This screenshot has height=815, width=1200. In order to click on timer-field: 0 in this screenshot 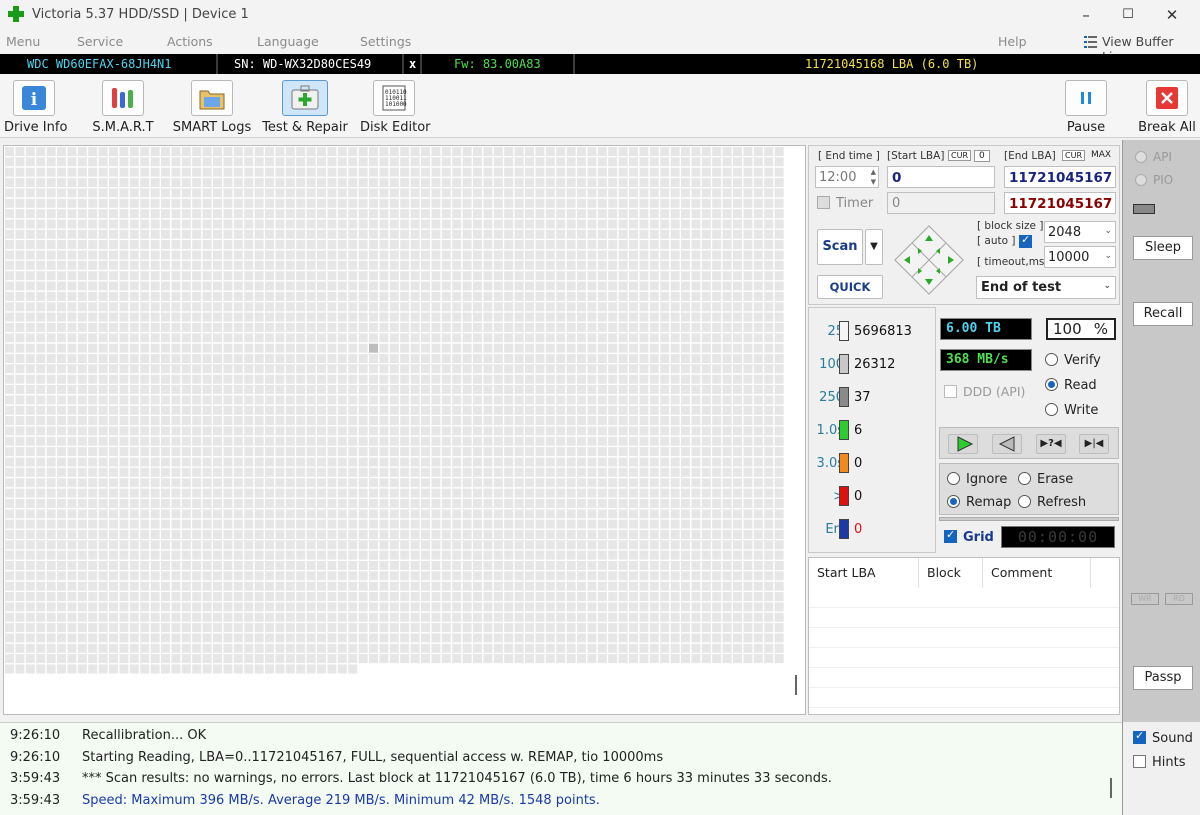, I will do `click(941, 203)`.